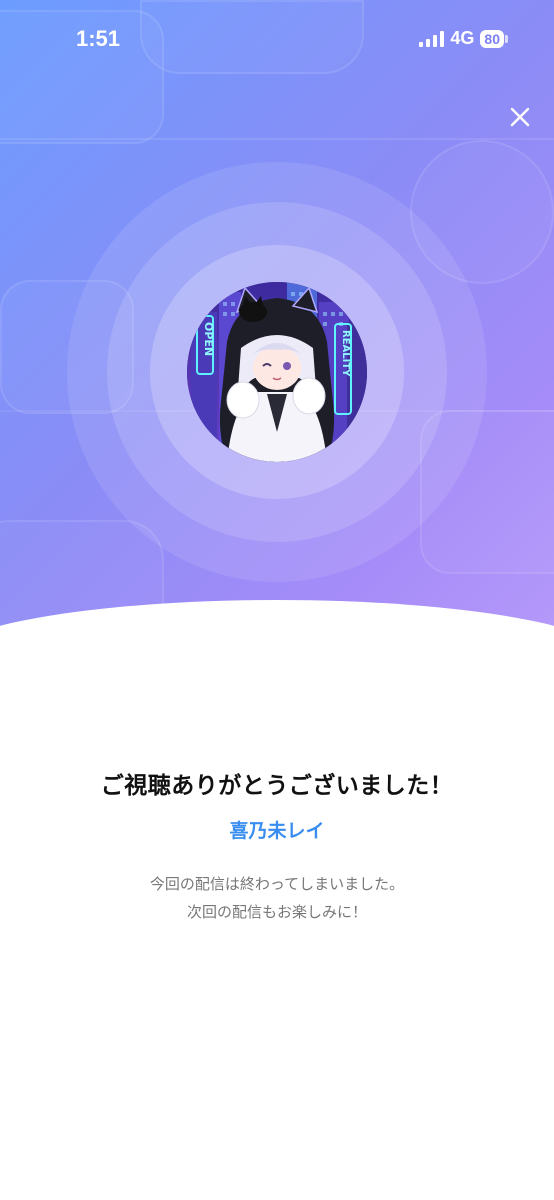 The width and height of the screenshot is (554, 1200). I want to click on avatar-image: OPEN REALITY, so click(277, 372).